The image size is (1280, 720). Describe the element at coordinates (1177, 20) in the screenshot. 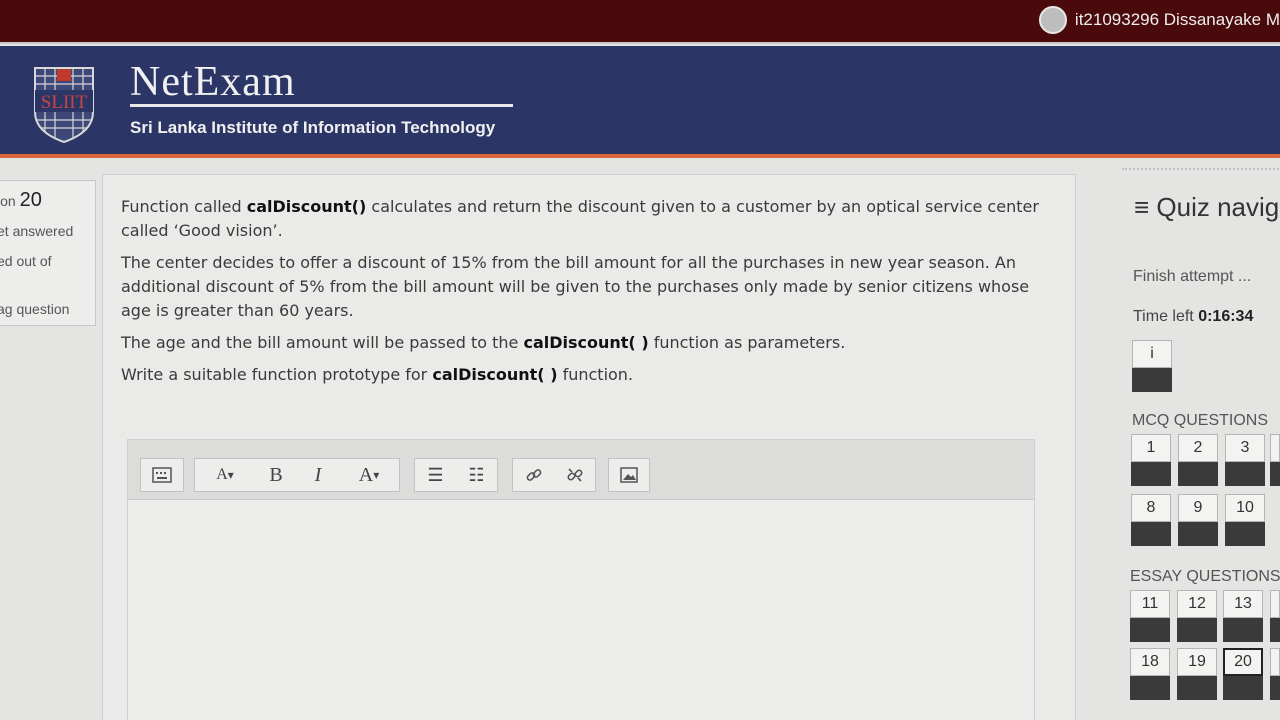

I see `user-name: it21093296 Dissanayake M` at that location.